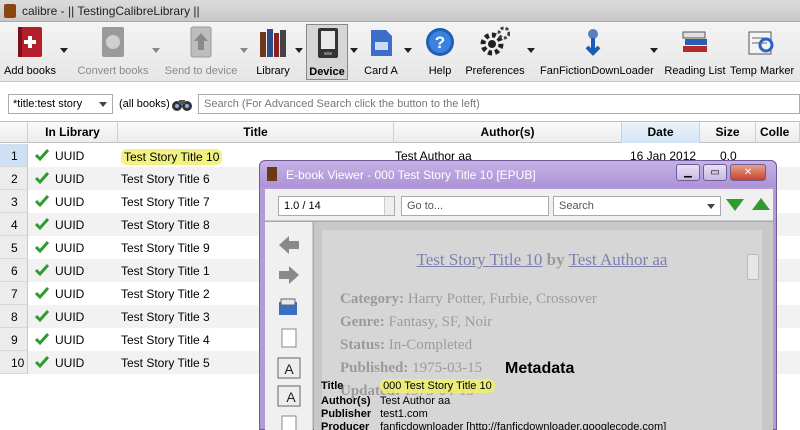  Describe the element at coordinates (165, 340) in the screenshot. I see `title-cell: Test Story Title 4` at that location.